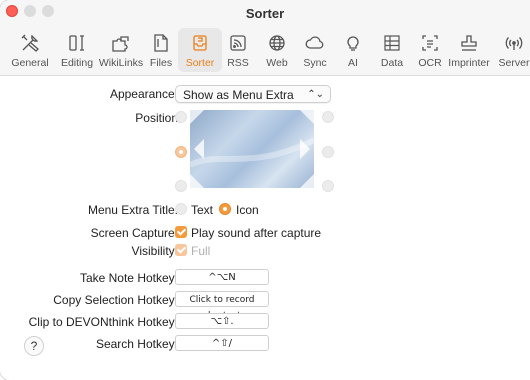 This screenshot has height=380, width=530. What do you see at coordinates (120, 44) in the screenshot?
I see `puzzle-icon` at bounding box center [120, 44].